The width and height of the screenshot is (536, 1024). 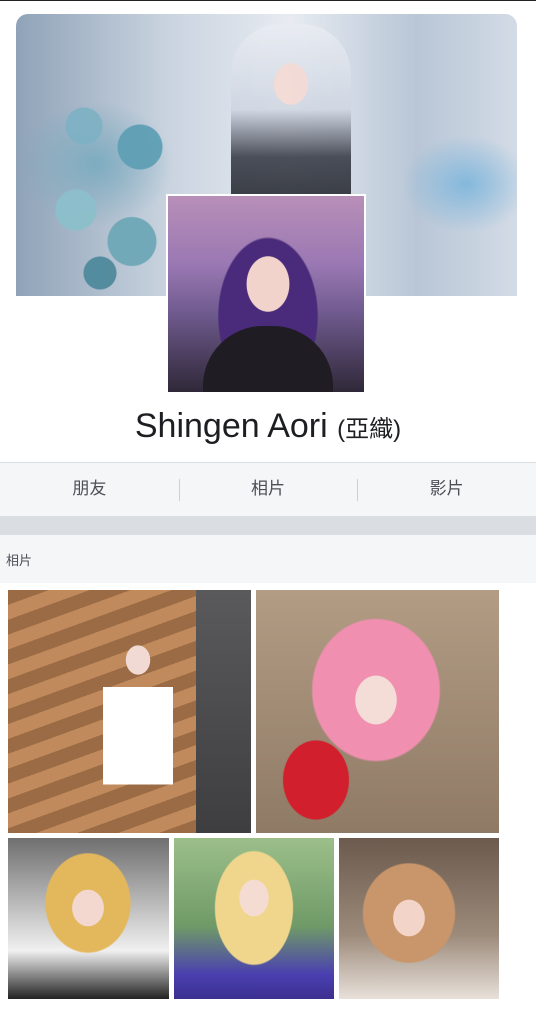 I want to click on photos-section-header: 相片, so click(x=268, y=559).